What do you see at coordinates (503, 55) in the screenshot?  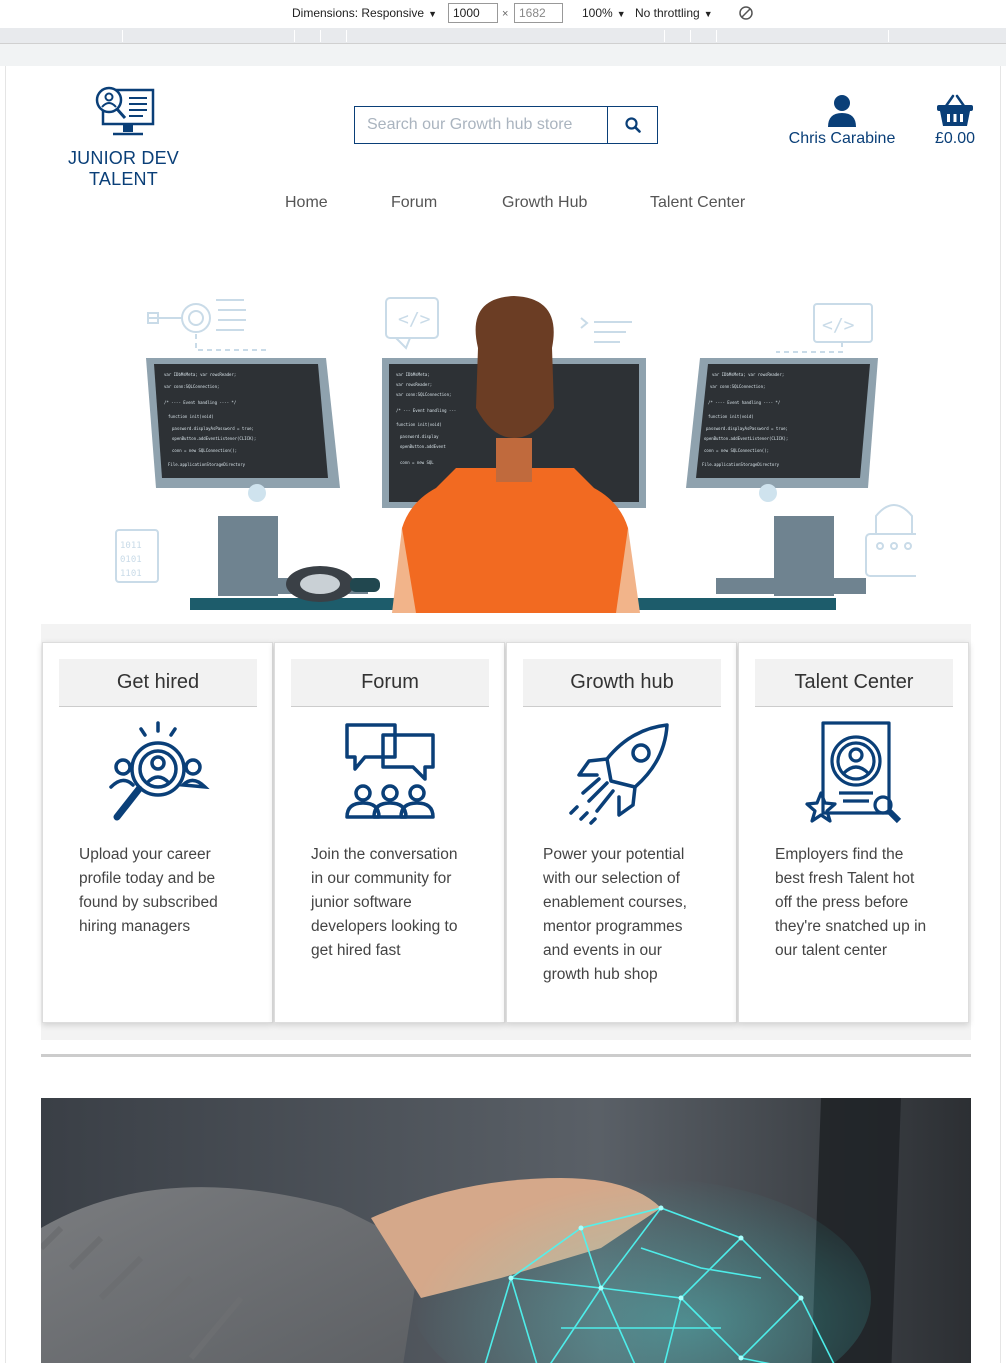 I see `viewport-gutter` at bounding box center [503, 55].